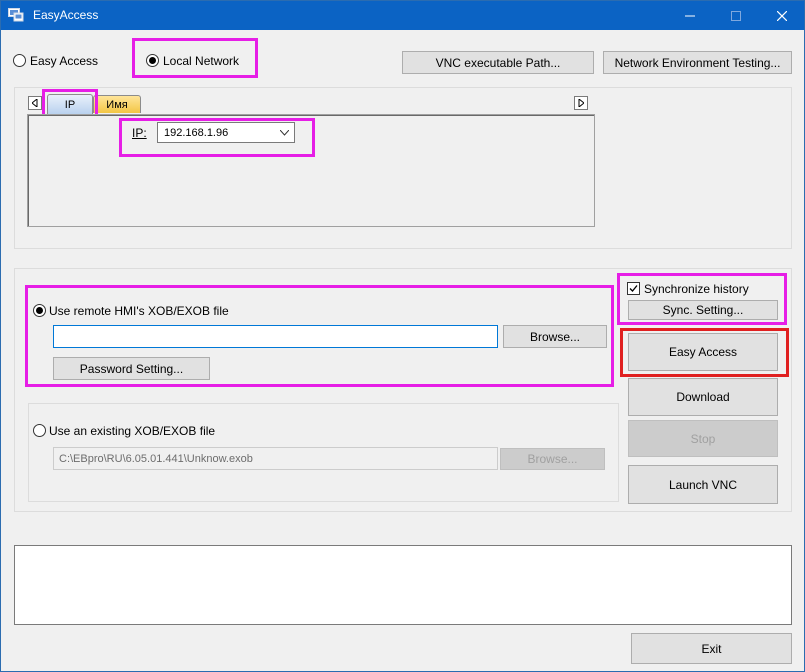  I want to click on download-button: Download, so click(703, 397).